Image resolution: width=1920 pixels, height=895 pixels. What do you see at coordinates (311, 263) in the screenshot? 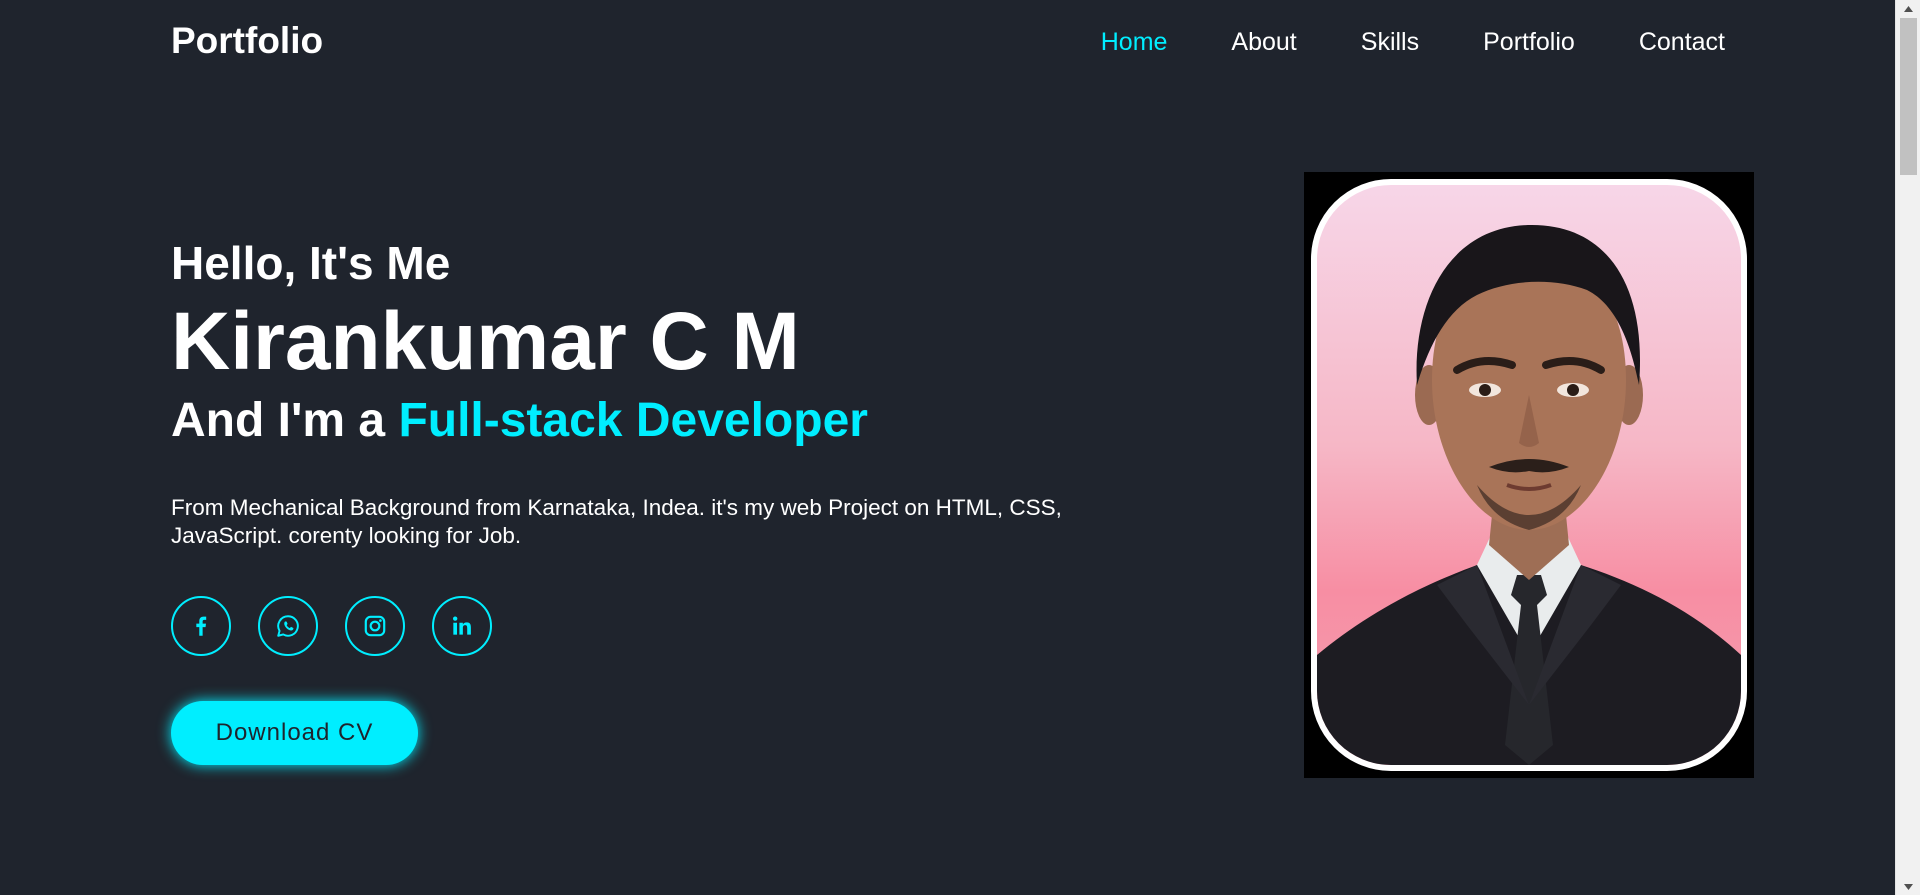
I see `hero-greeting: Hello, It's Me` at bounding box center [311, 263].